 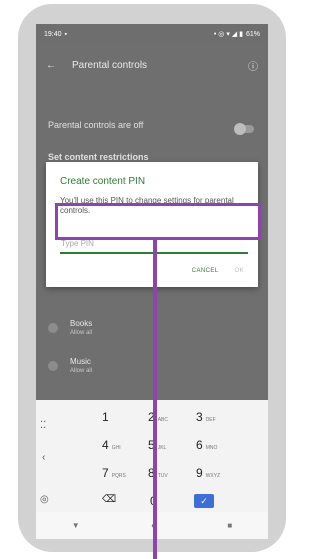 What do you see at coordinates (98, 157) in the screenshot?
I see `section-title: Set content restrictions` at bounding box center [98, 157].